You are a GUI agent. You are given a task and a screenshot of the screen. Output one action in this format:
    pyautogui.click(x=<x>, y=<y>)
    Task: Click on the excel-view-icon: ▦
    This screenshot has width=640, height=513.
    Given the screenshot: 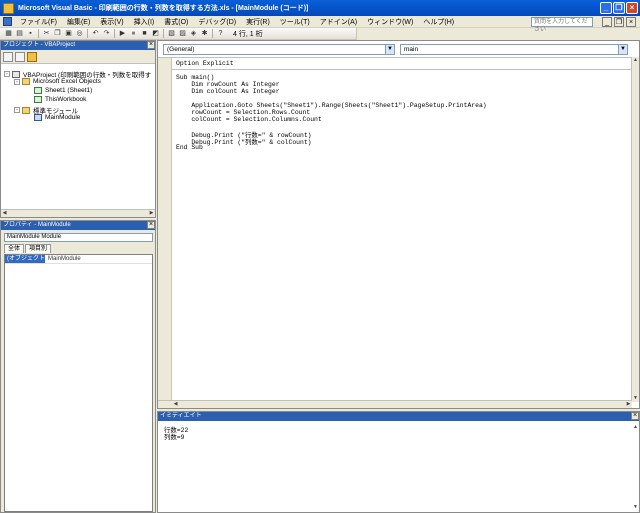 What is the action you would take?
    pyautogui.click(x=8, y=33)
    